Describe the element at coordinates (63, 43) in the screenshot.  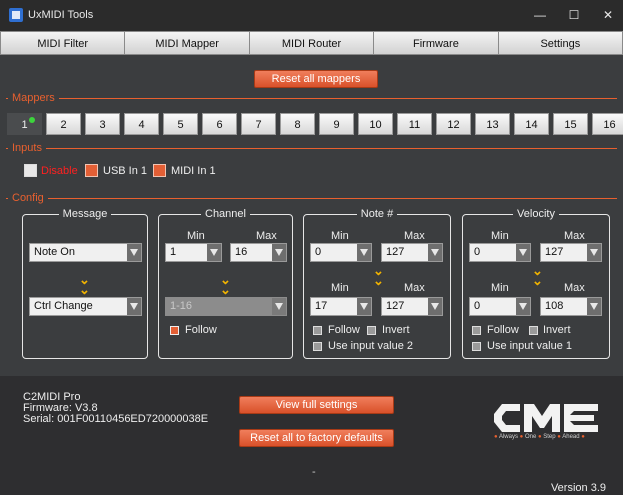
I see `tab-midi-filter: MIDI Filter` at that location.